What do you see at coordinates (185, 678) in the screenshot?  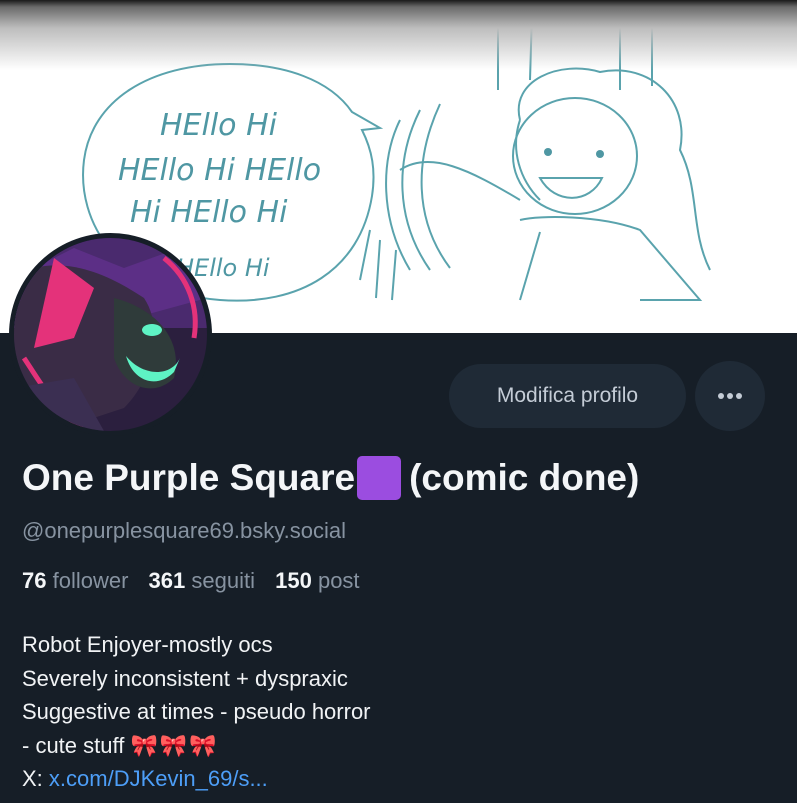 I see `bio-line-2: Severely inconsistent + dyspraxic` at bounding box center [185, 678].